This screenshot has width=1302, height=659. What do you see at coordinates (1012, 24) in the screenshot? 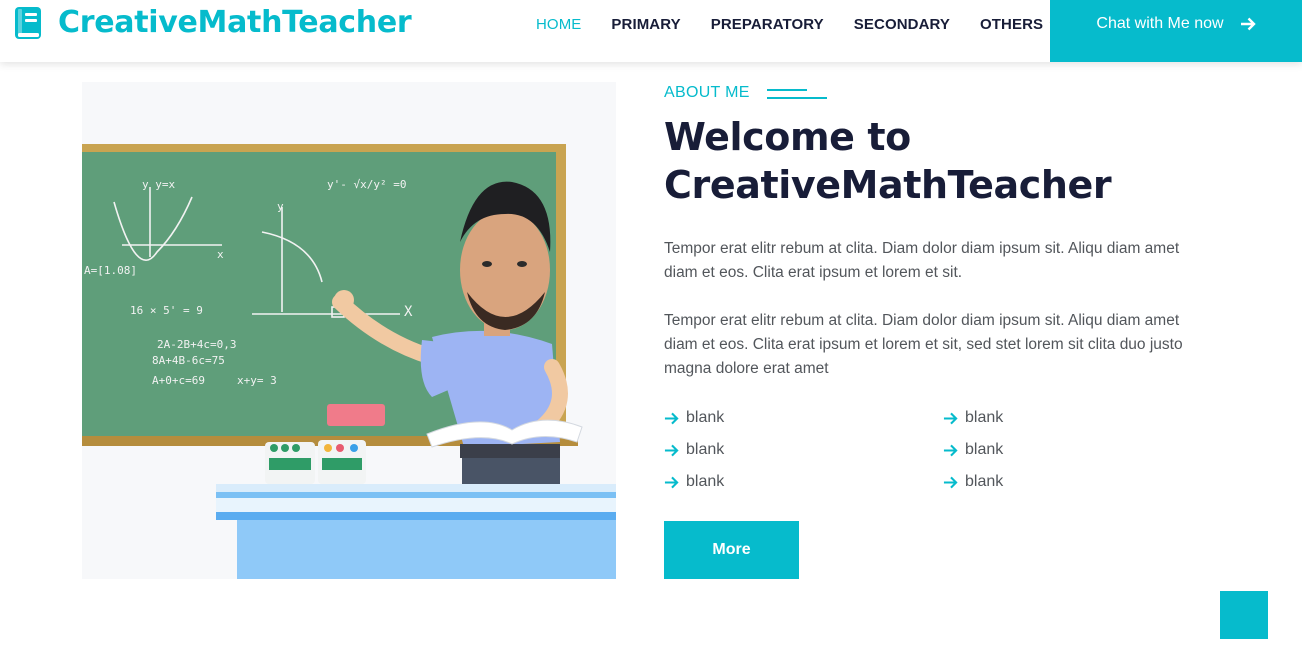
I see `nav-others-label: OTHERS` at bounding box center [1012, 24].